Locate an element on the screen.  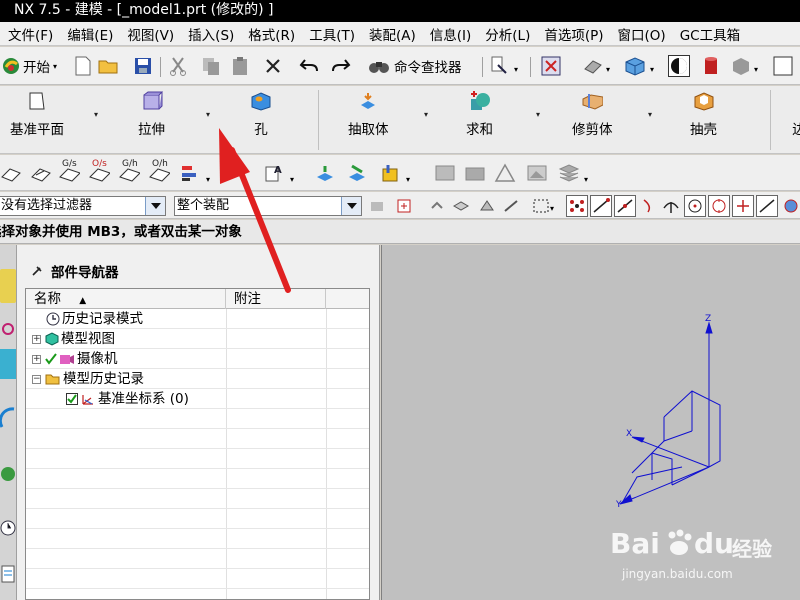
snap-midpoint-icon is located at coordinates (625, 206).